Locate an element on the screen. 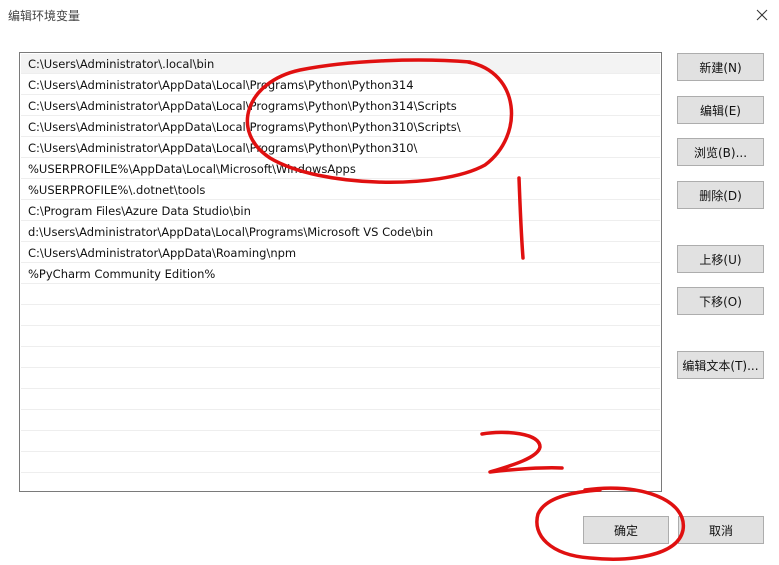 The width and height of the screenshot is (779, 565). close-icon is located at coordinates (762, 15).